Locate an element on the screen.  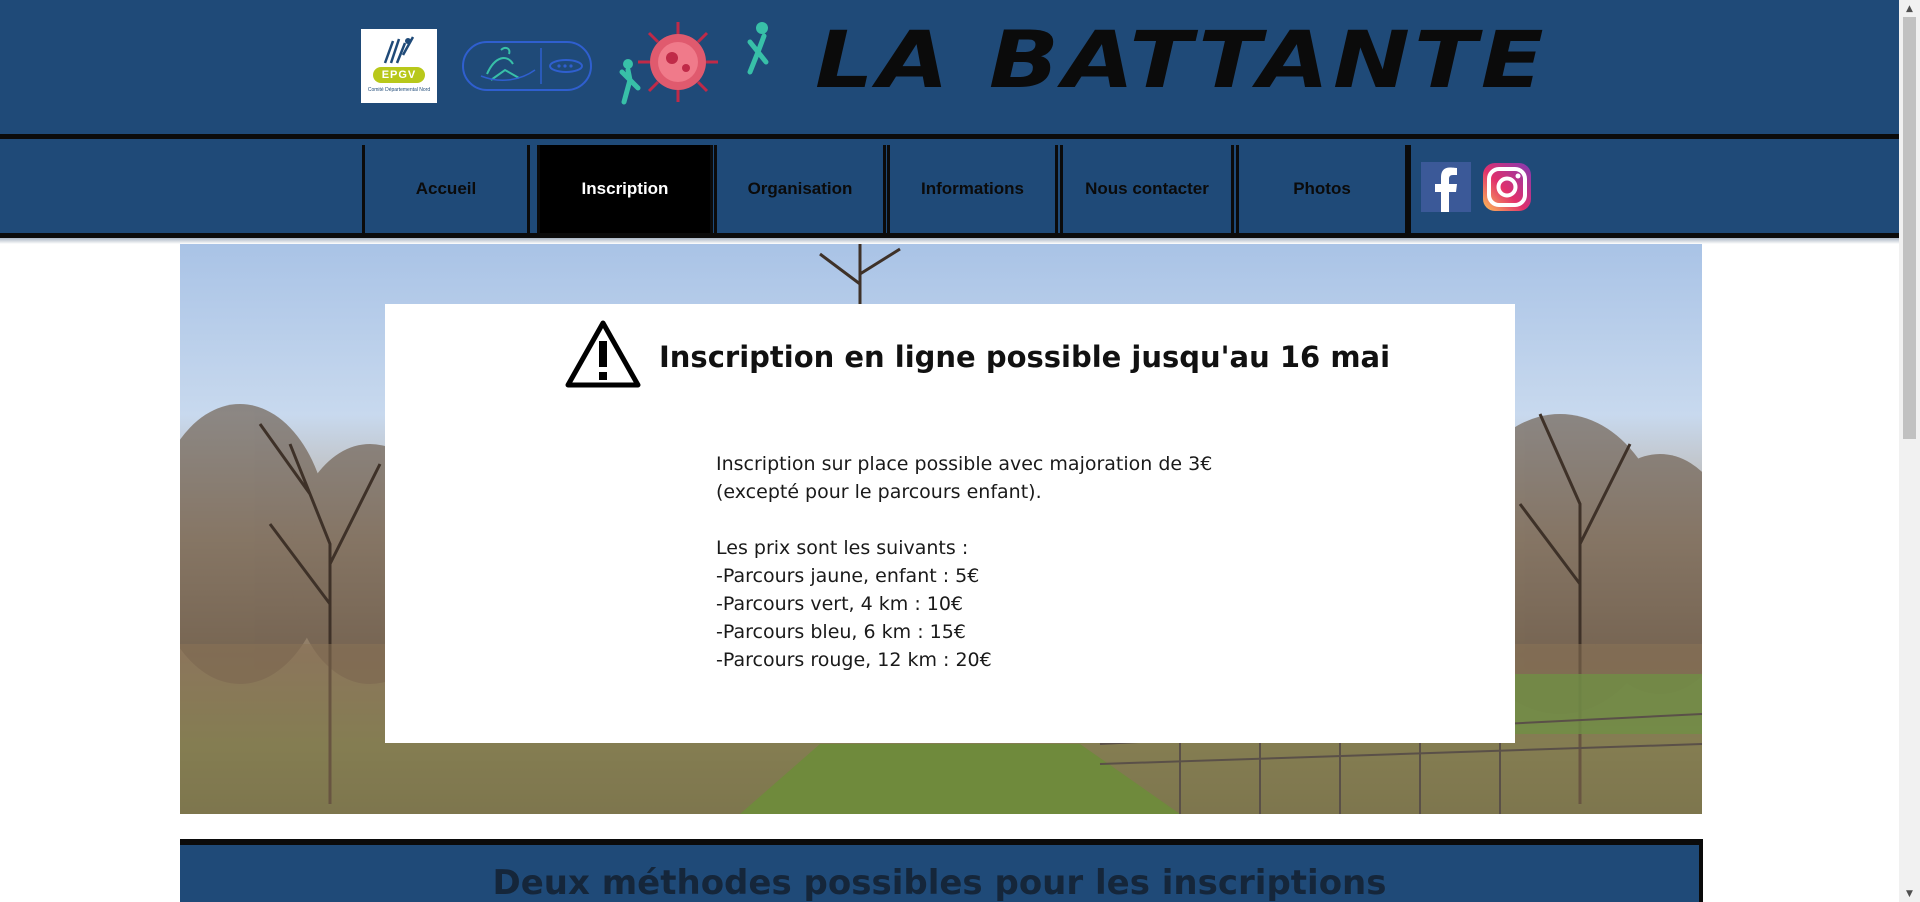
nav-item-inscription: Inscription is located at coordinates (625, 189).